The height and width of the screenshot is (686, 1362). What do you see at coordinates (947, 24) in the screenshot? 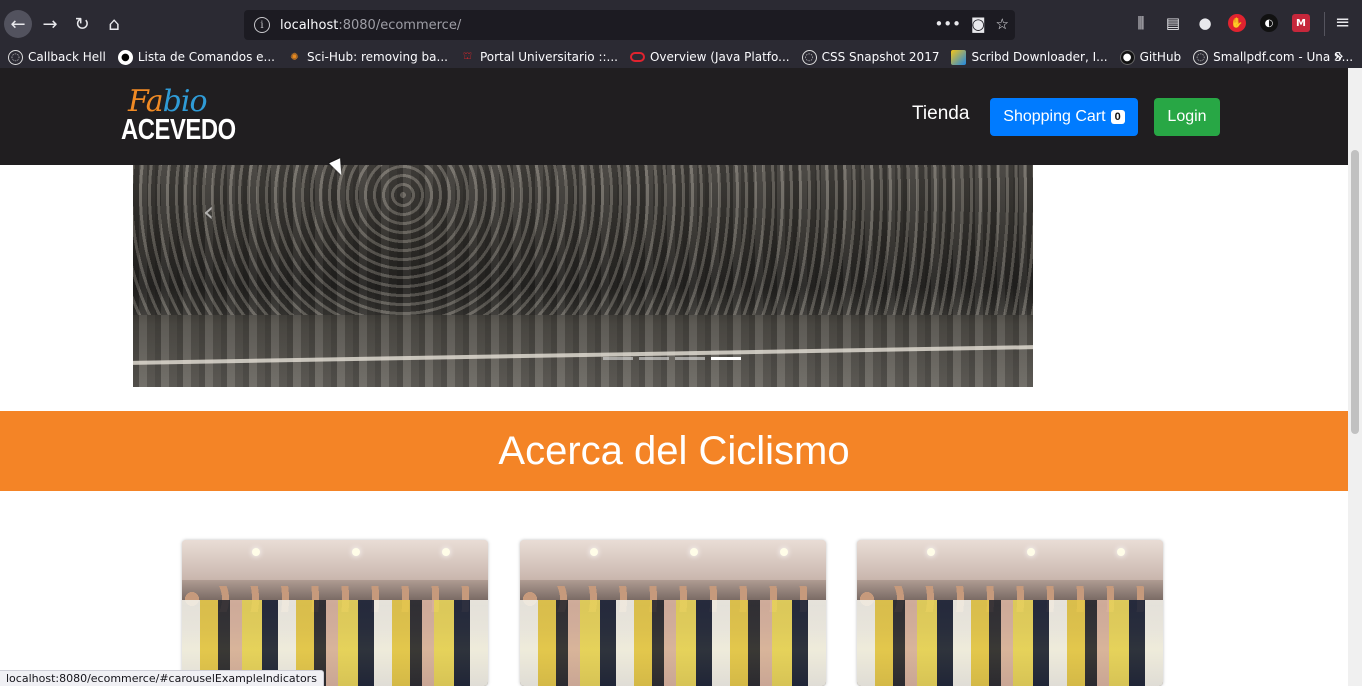
I see `more-actions-icon: •••` at bounding box center [947, 24].